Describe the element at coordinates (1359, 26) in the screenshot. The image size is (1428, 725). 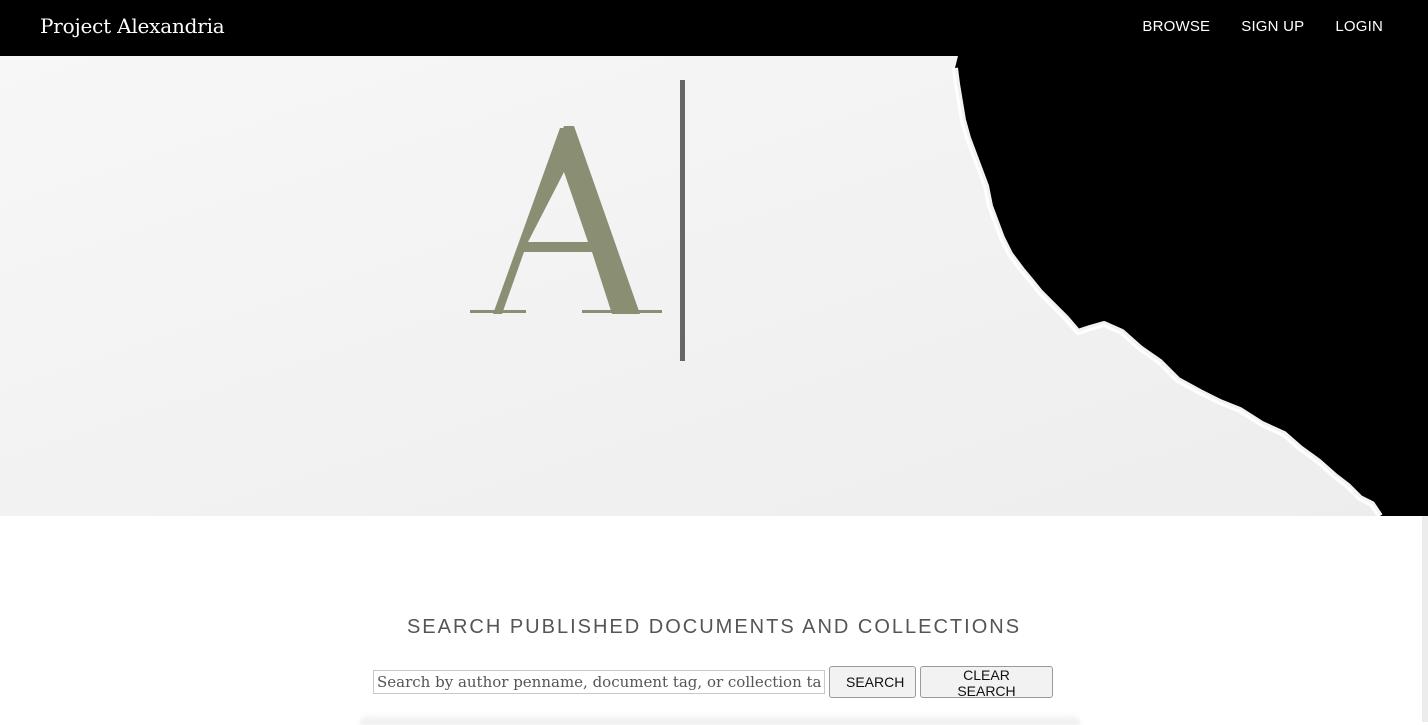
I see `nav-login-link: LOGIN` at that location.